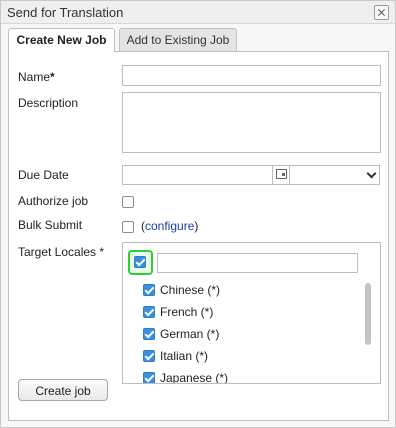 This screenshot has height=428, width=396. I want to click on locale-name: French (*), so click(187, 312).